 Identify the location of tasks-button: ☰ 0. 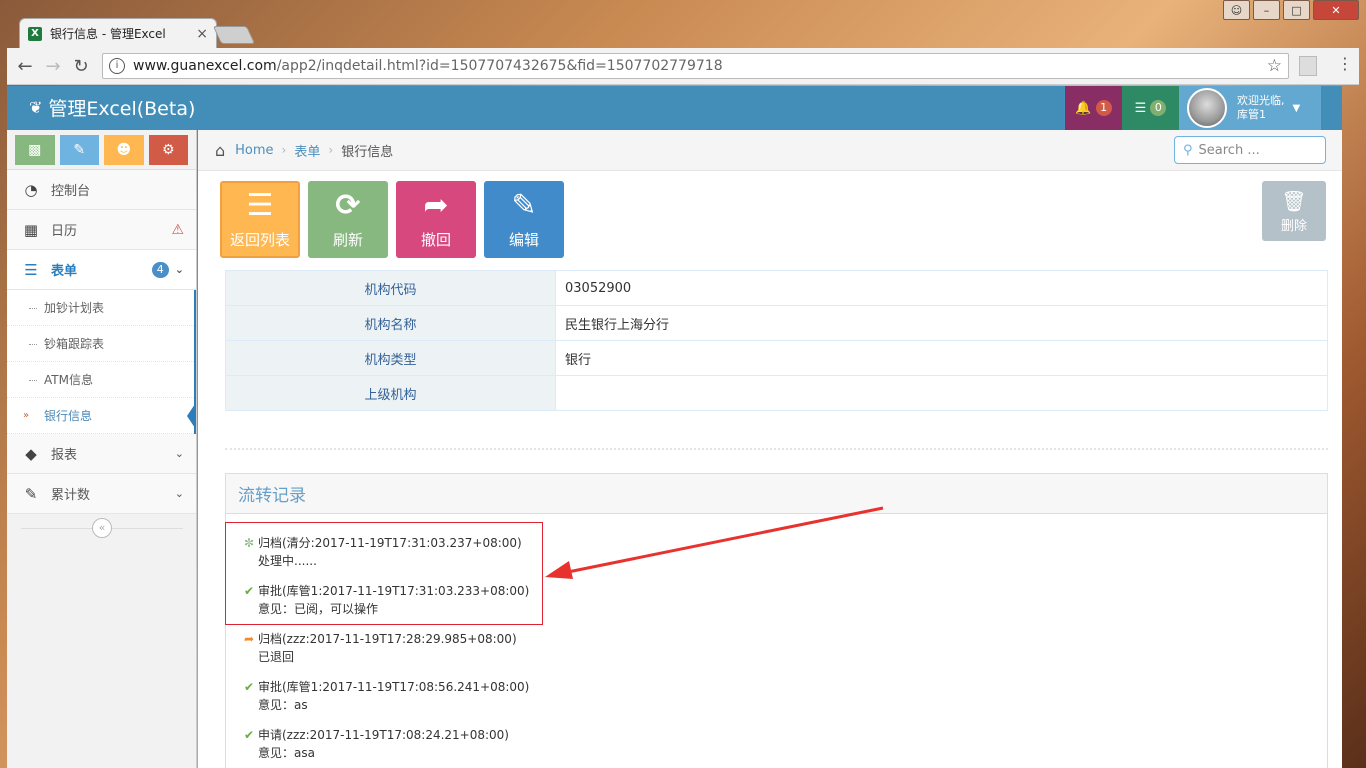
(1150, 108).